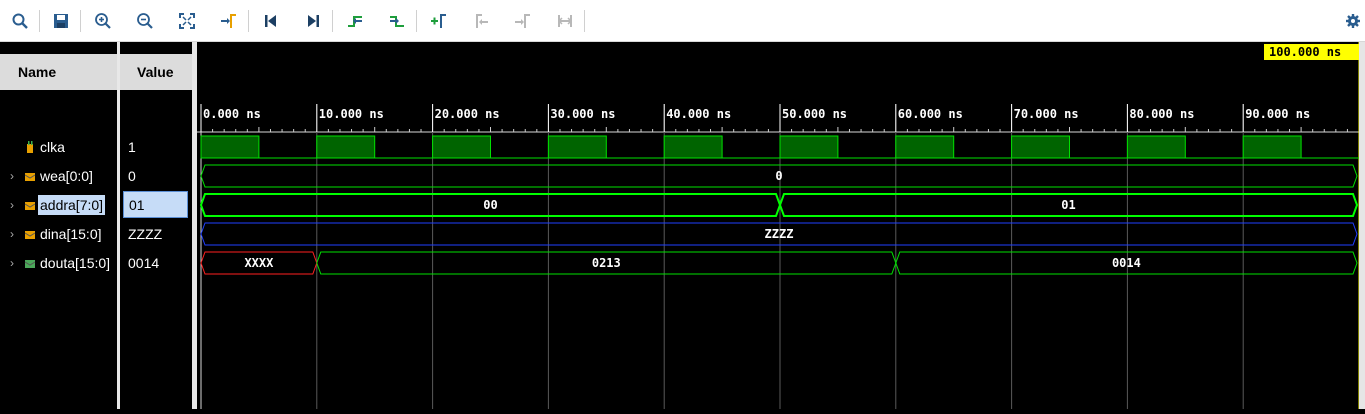 The height and width of the screenshot is (414, 1365). What do you see at coordinates (682, 21) in the screenshot?
I see `waveform-toolbar` at bounding box center [682, 21].